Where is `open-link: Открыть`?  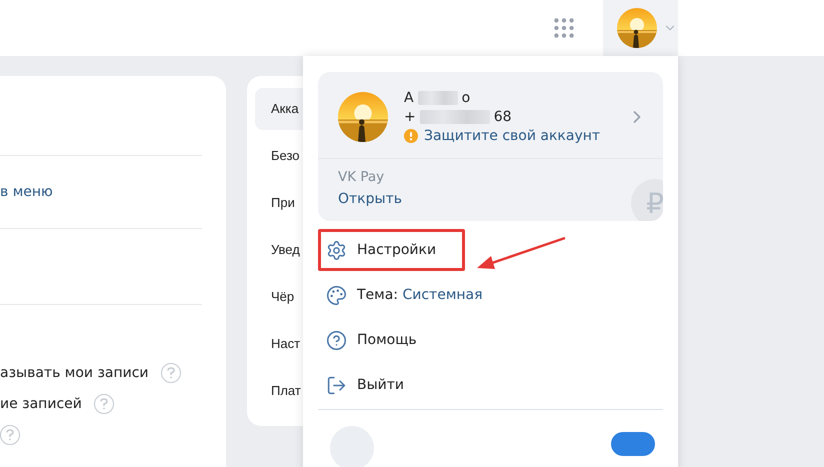
open-link: Открыть is located at coordinates (370, 199).